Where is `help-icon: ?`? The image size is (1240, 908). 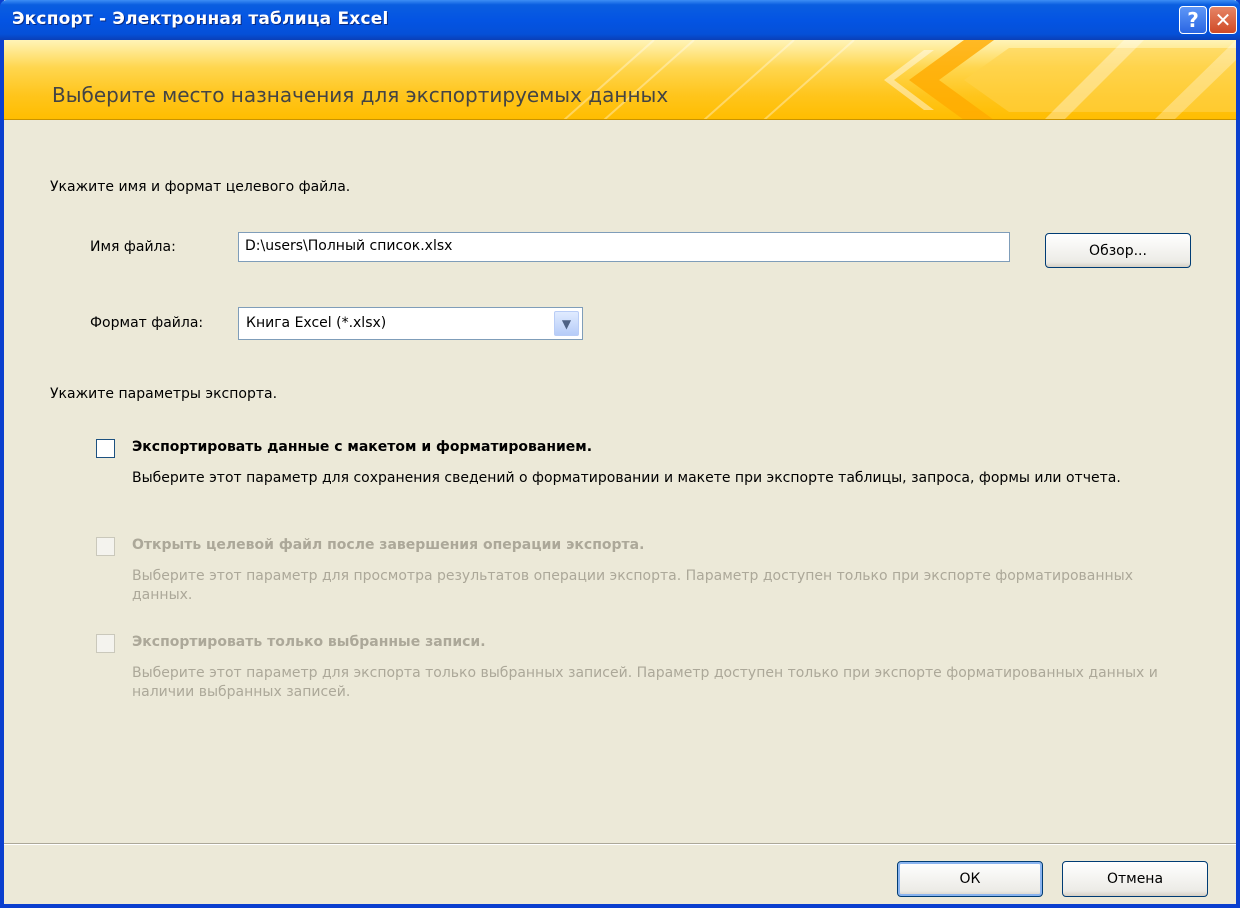
help-icon: ? is located at coordinates (1193, 20).